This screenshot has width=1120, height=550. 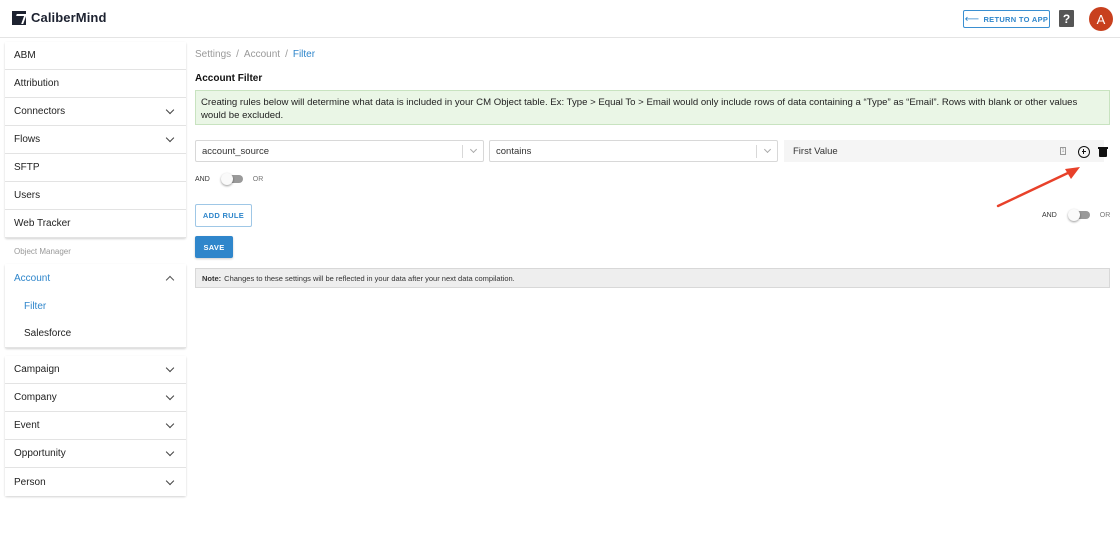 What do you see at coordinates (95, 224) in the screenshot?
I see `sidebar-item-web-tracker: Web Tracker` at bounding box center [95, 224].